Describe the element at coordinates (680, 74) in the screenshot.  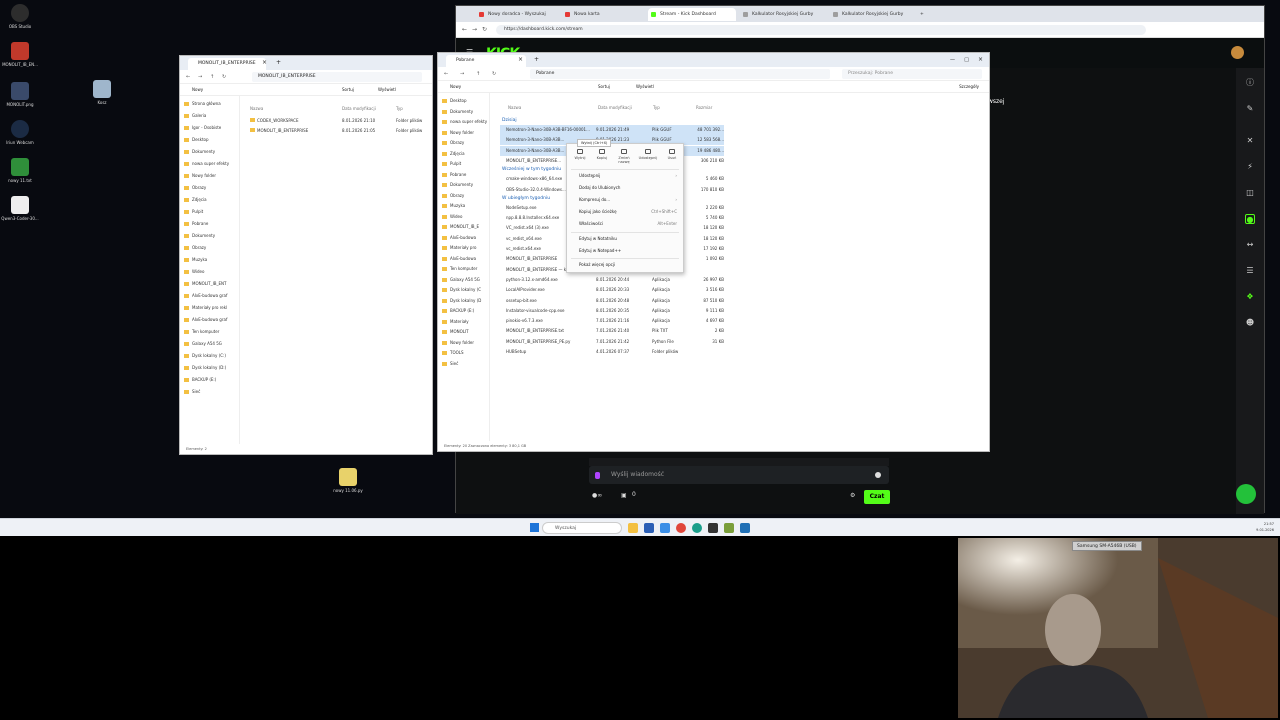
I see `breadcrumb: Pobrane` at that location.